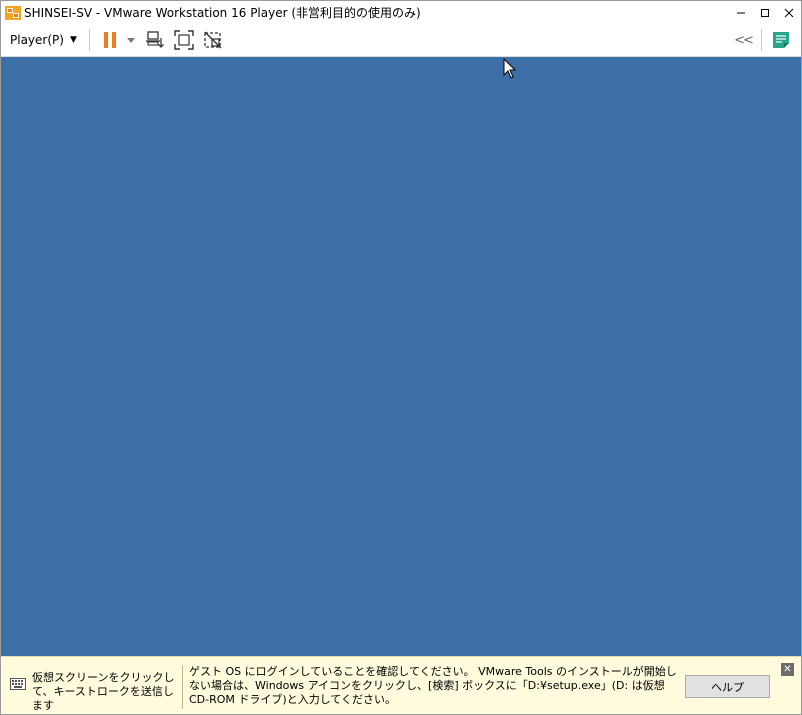 The height and width of the screenshot is (715, 802). I want to click on fullscreen-icon, so click(184, 40).